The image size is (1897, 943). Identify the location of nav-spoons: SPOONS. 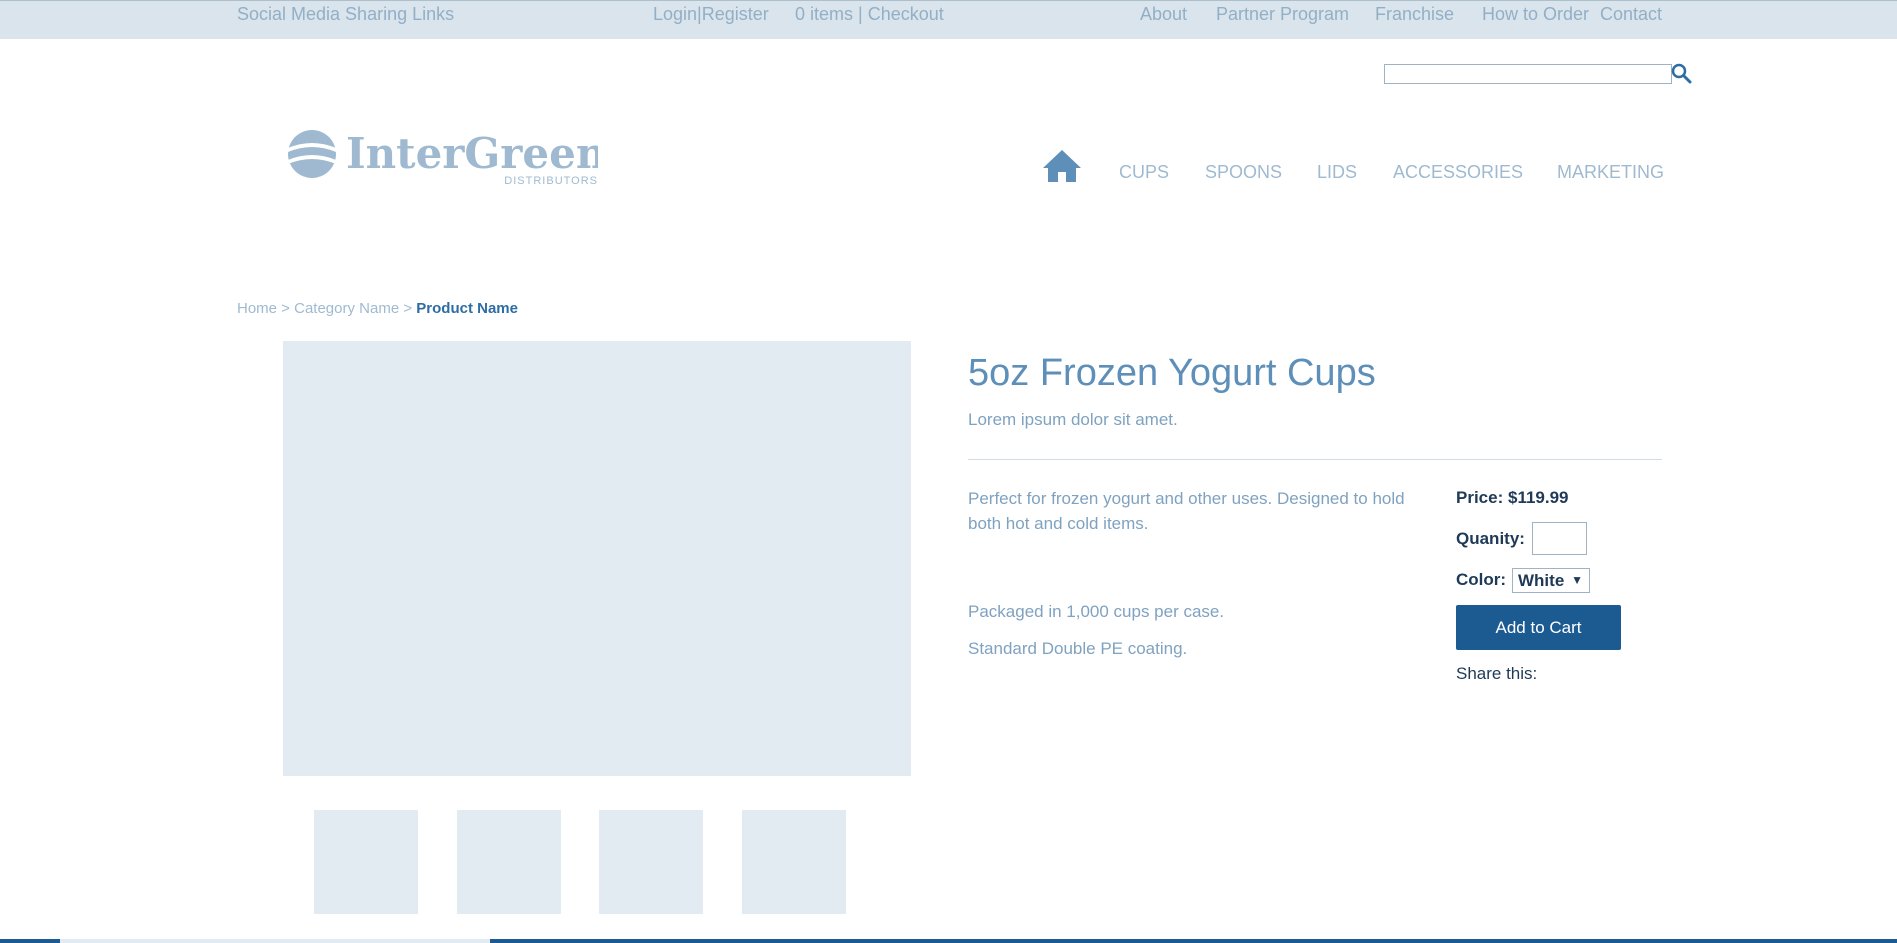
(1243, 172).